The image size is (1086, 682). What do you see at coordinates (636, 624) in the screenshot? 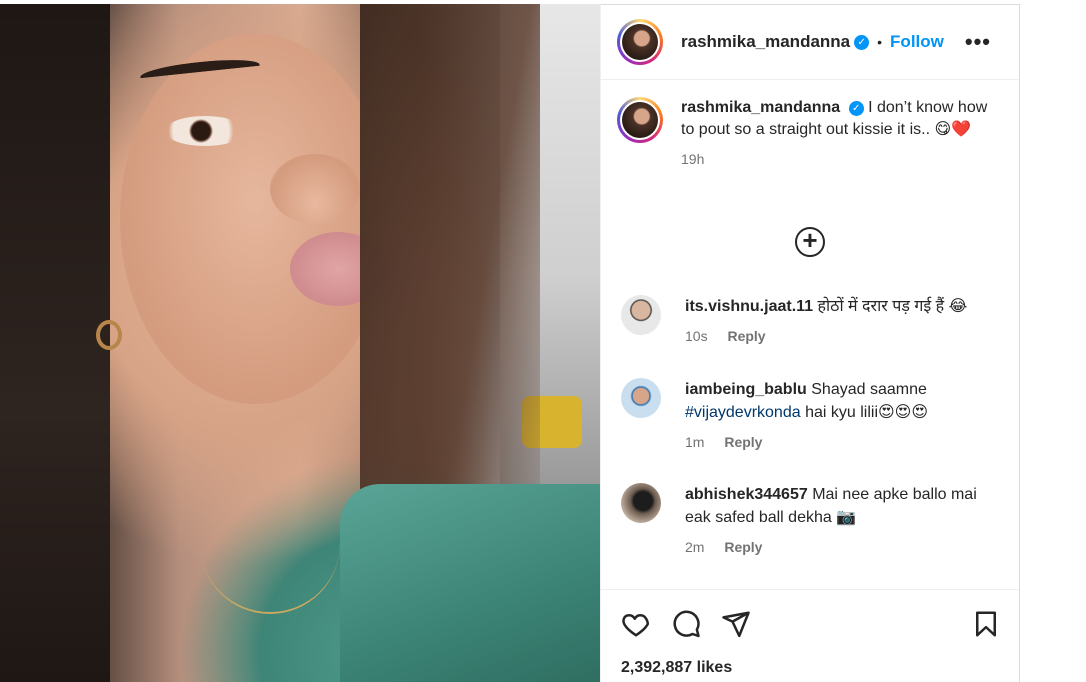
I see `heart-icon` at bounding box center [636, 624].